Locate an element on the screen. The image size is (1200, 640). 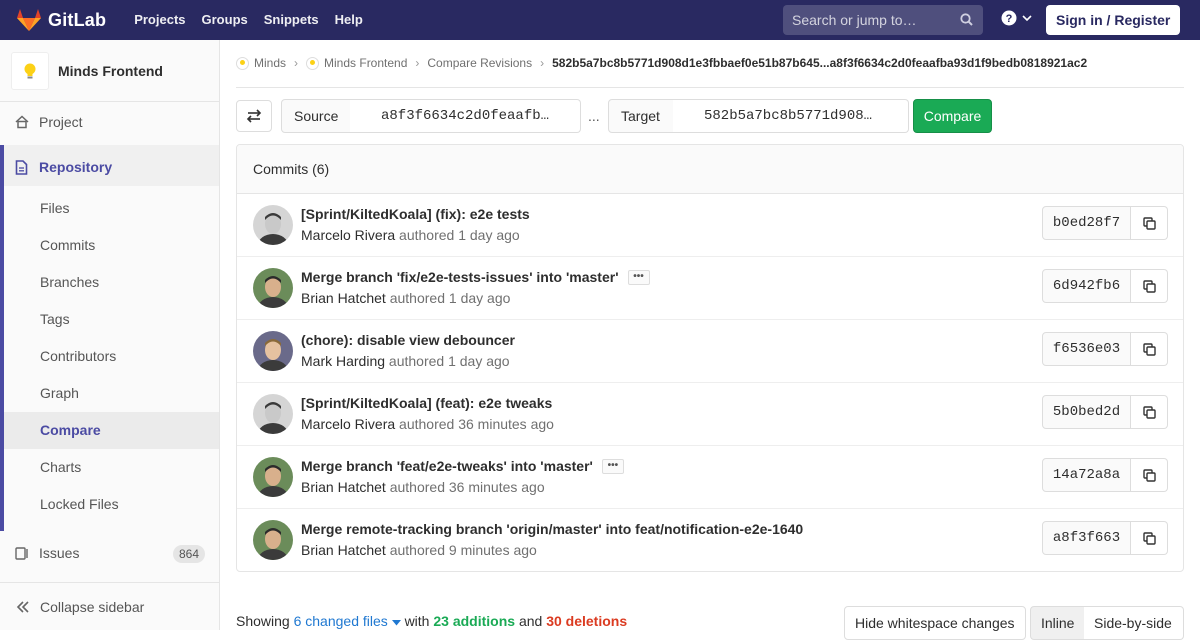
commit-title-link: (chore): disable view debouncer is located at coordinates (408, 340).